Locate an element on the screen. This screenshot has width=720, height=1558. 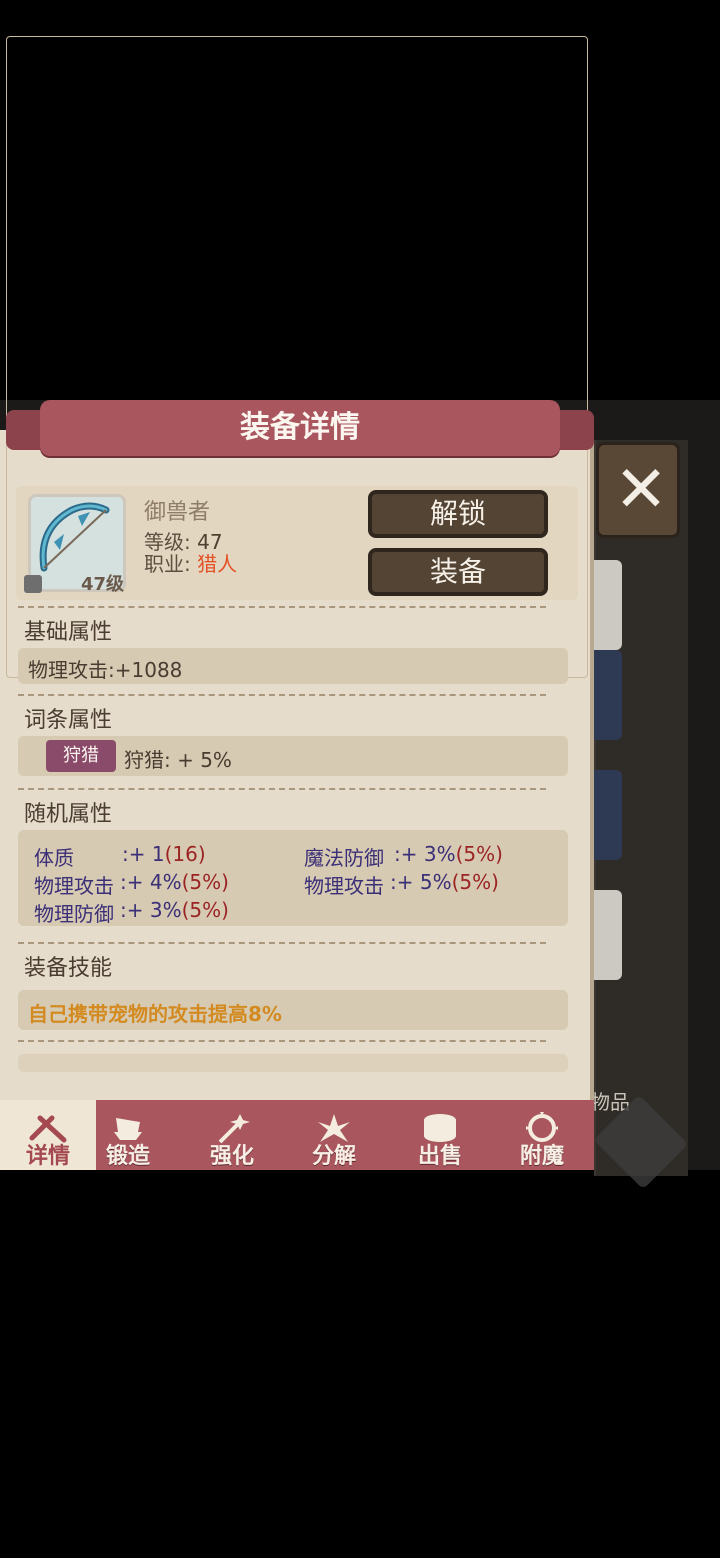
tab-label: 强化 is located at coordinates (231, 1156).